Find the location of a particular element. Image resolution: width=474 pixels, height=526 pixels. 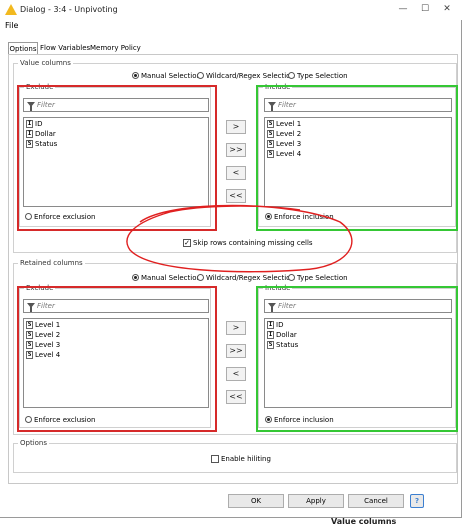

annotation-ellipse is located at coordinates (239, 238).